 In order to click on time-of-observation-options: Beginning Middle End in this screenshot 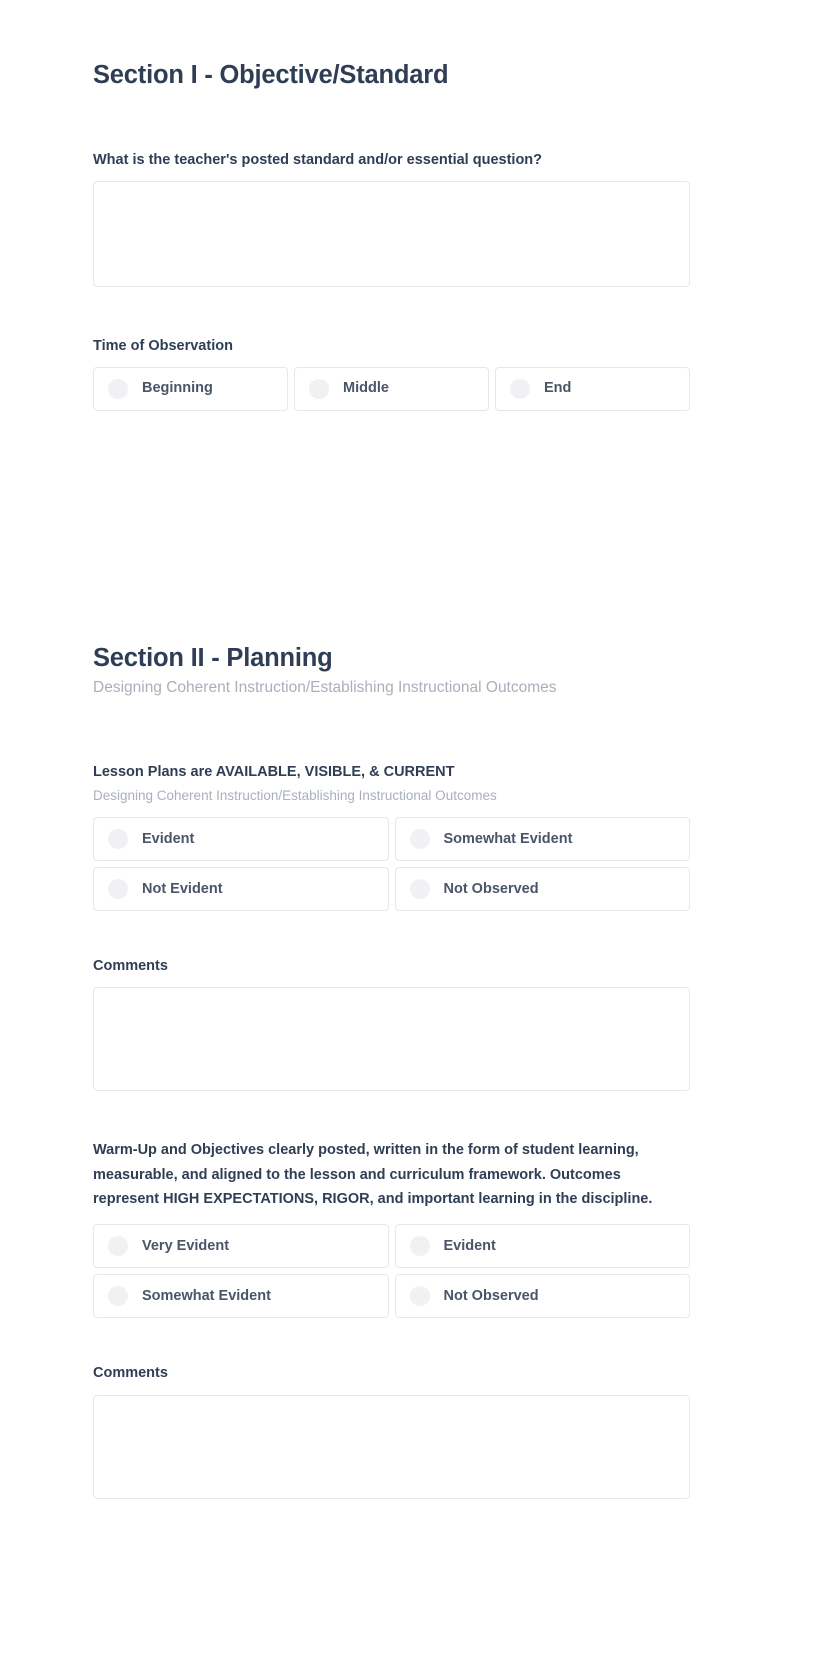, I will do `click(391, 388)`.